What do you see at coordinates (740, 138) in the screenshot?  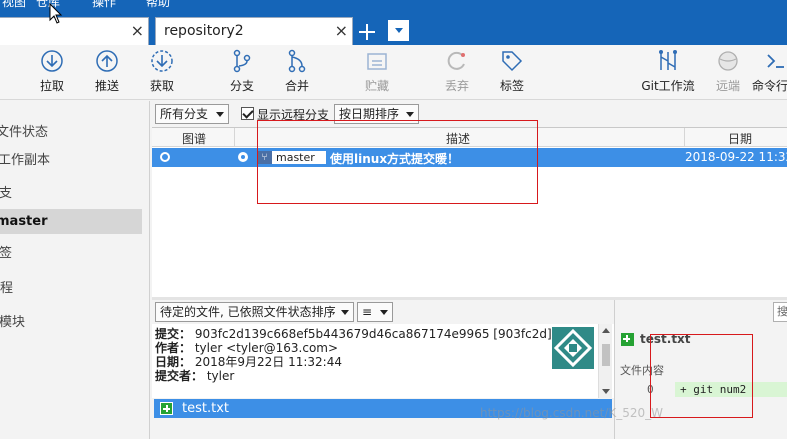 I see `column-date: 日期` at bounding box center [740, 138].